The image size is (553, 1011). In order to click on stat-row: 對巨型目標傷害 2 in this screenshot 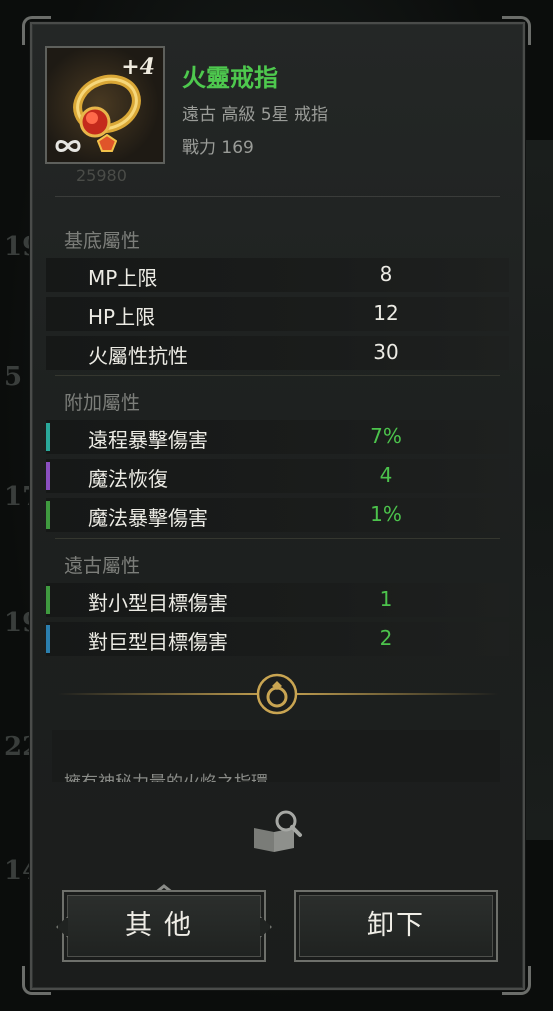, I will do `click(277, 639)`.